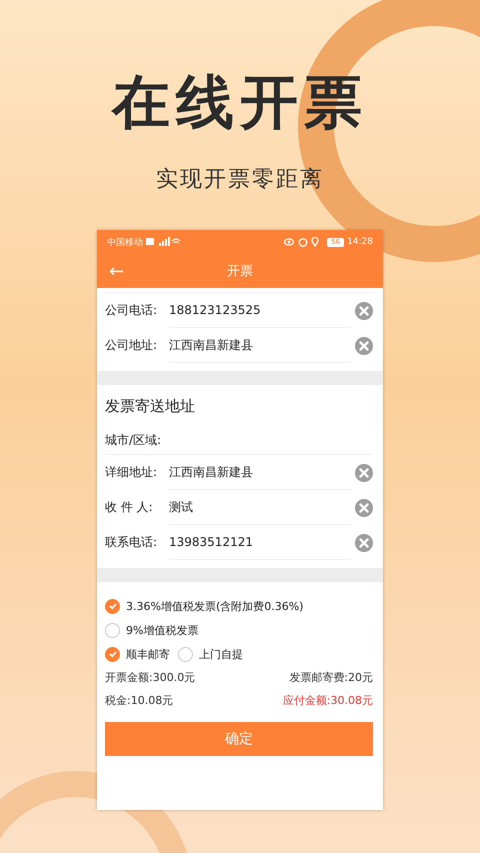  I want to click on amount-text: 开票金额:300.0元, so click(150, 677).